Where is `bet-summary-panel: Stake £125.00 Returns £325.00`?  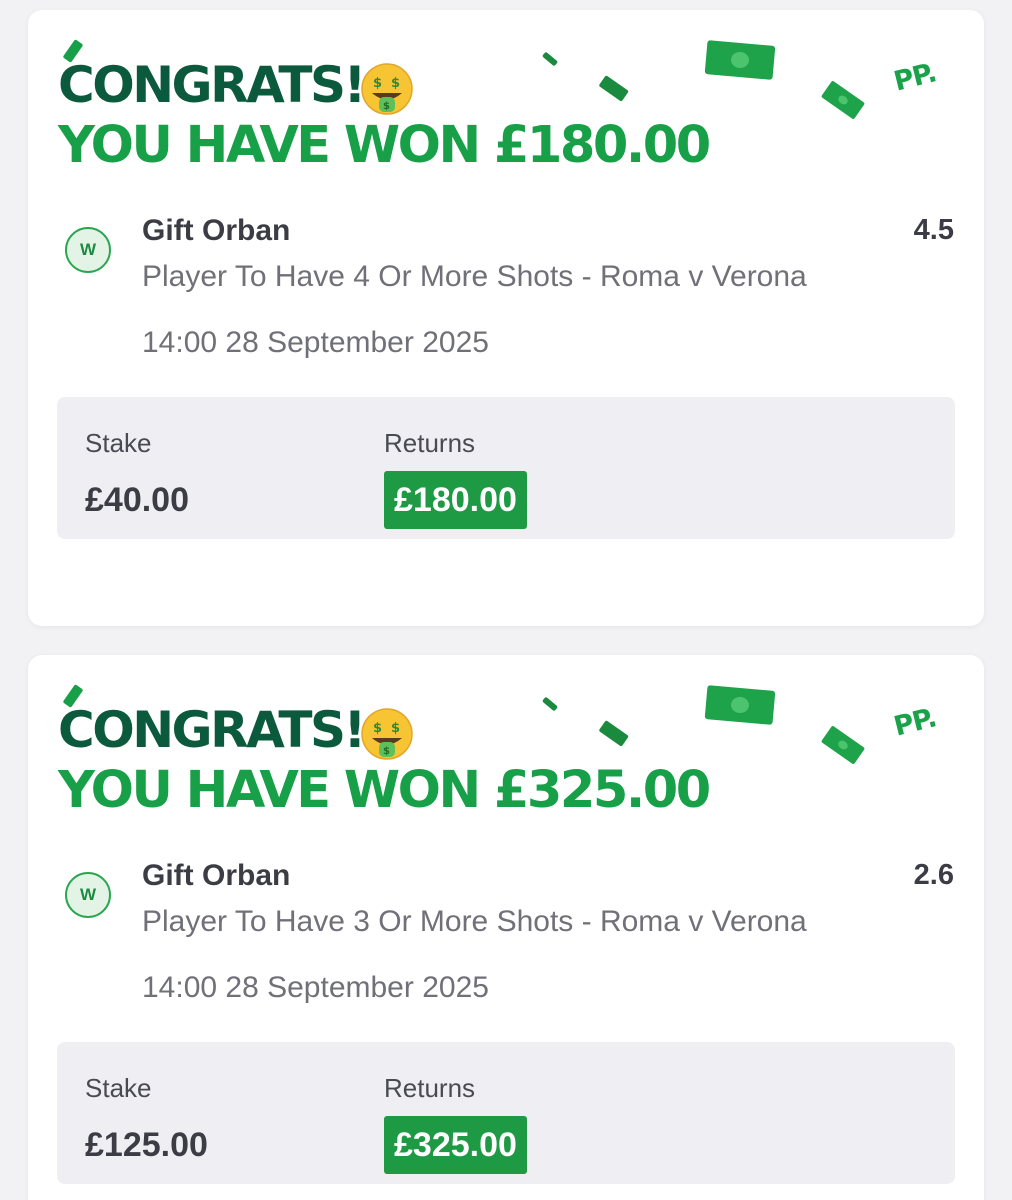 bet-summary-panel: Stake £125.00 Returns £325.00 is located at coordinates (506, 1113).